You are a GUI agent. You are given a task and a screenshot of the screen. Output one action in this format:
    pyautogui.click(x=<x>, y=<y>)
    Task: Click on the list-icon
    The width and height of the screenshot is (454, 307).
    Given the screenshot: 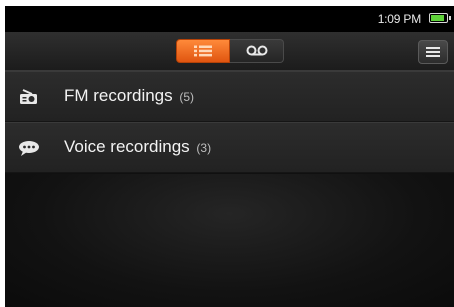 What is the action you would take?
    pyautogui.click(x=203, y=51)
    